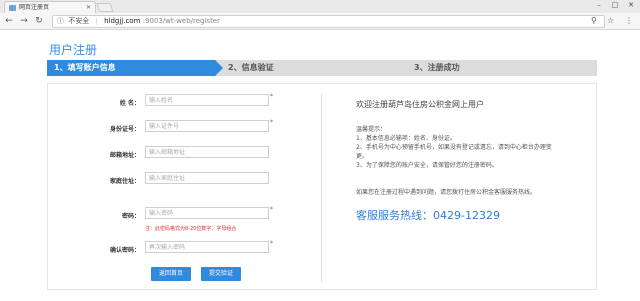  I want to click on step-progress: 1、填写账户信息 2、信息验证 3、注册成功, so click(322, 68).